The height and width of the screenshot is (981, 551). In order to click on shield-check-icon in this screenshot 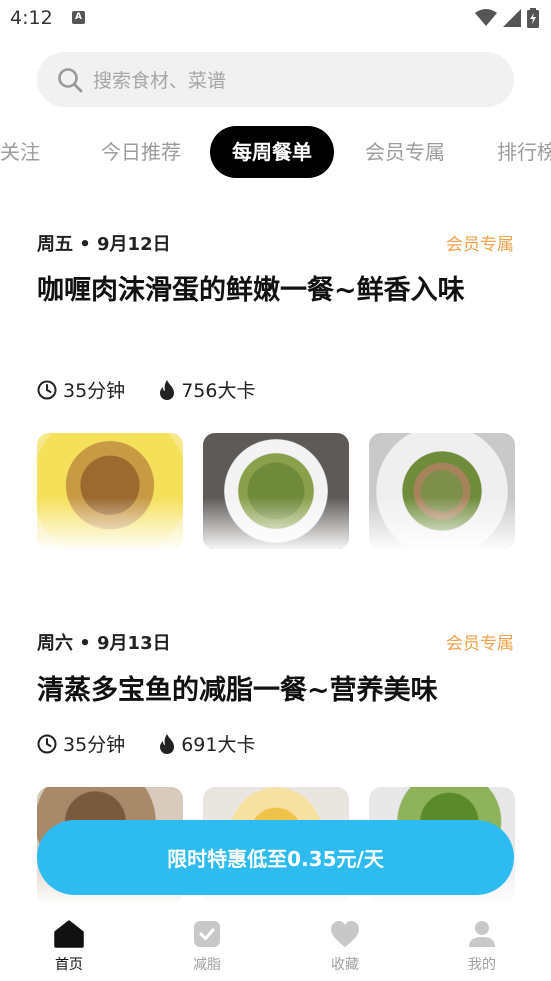, I will do `click(207, 934)`.